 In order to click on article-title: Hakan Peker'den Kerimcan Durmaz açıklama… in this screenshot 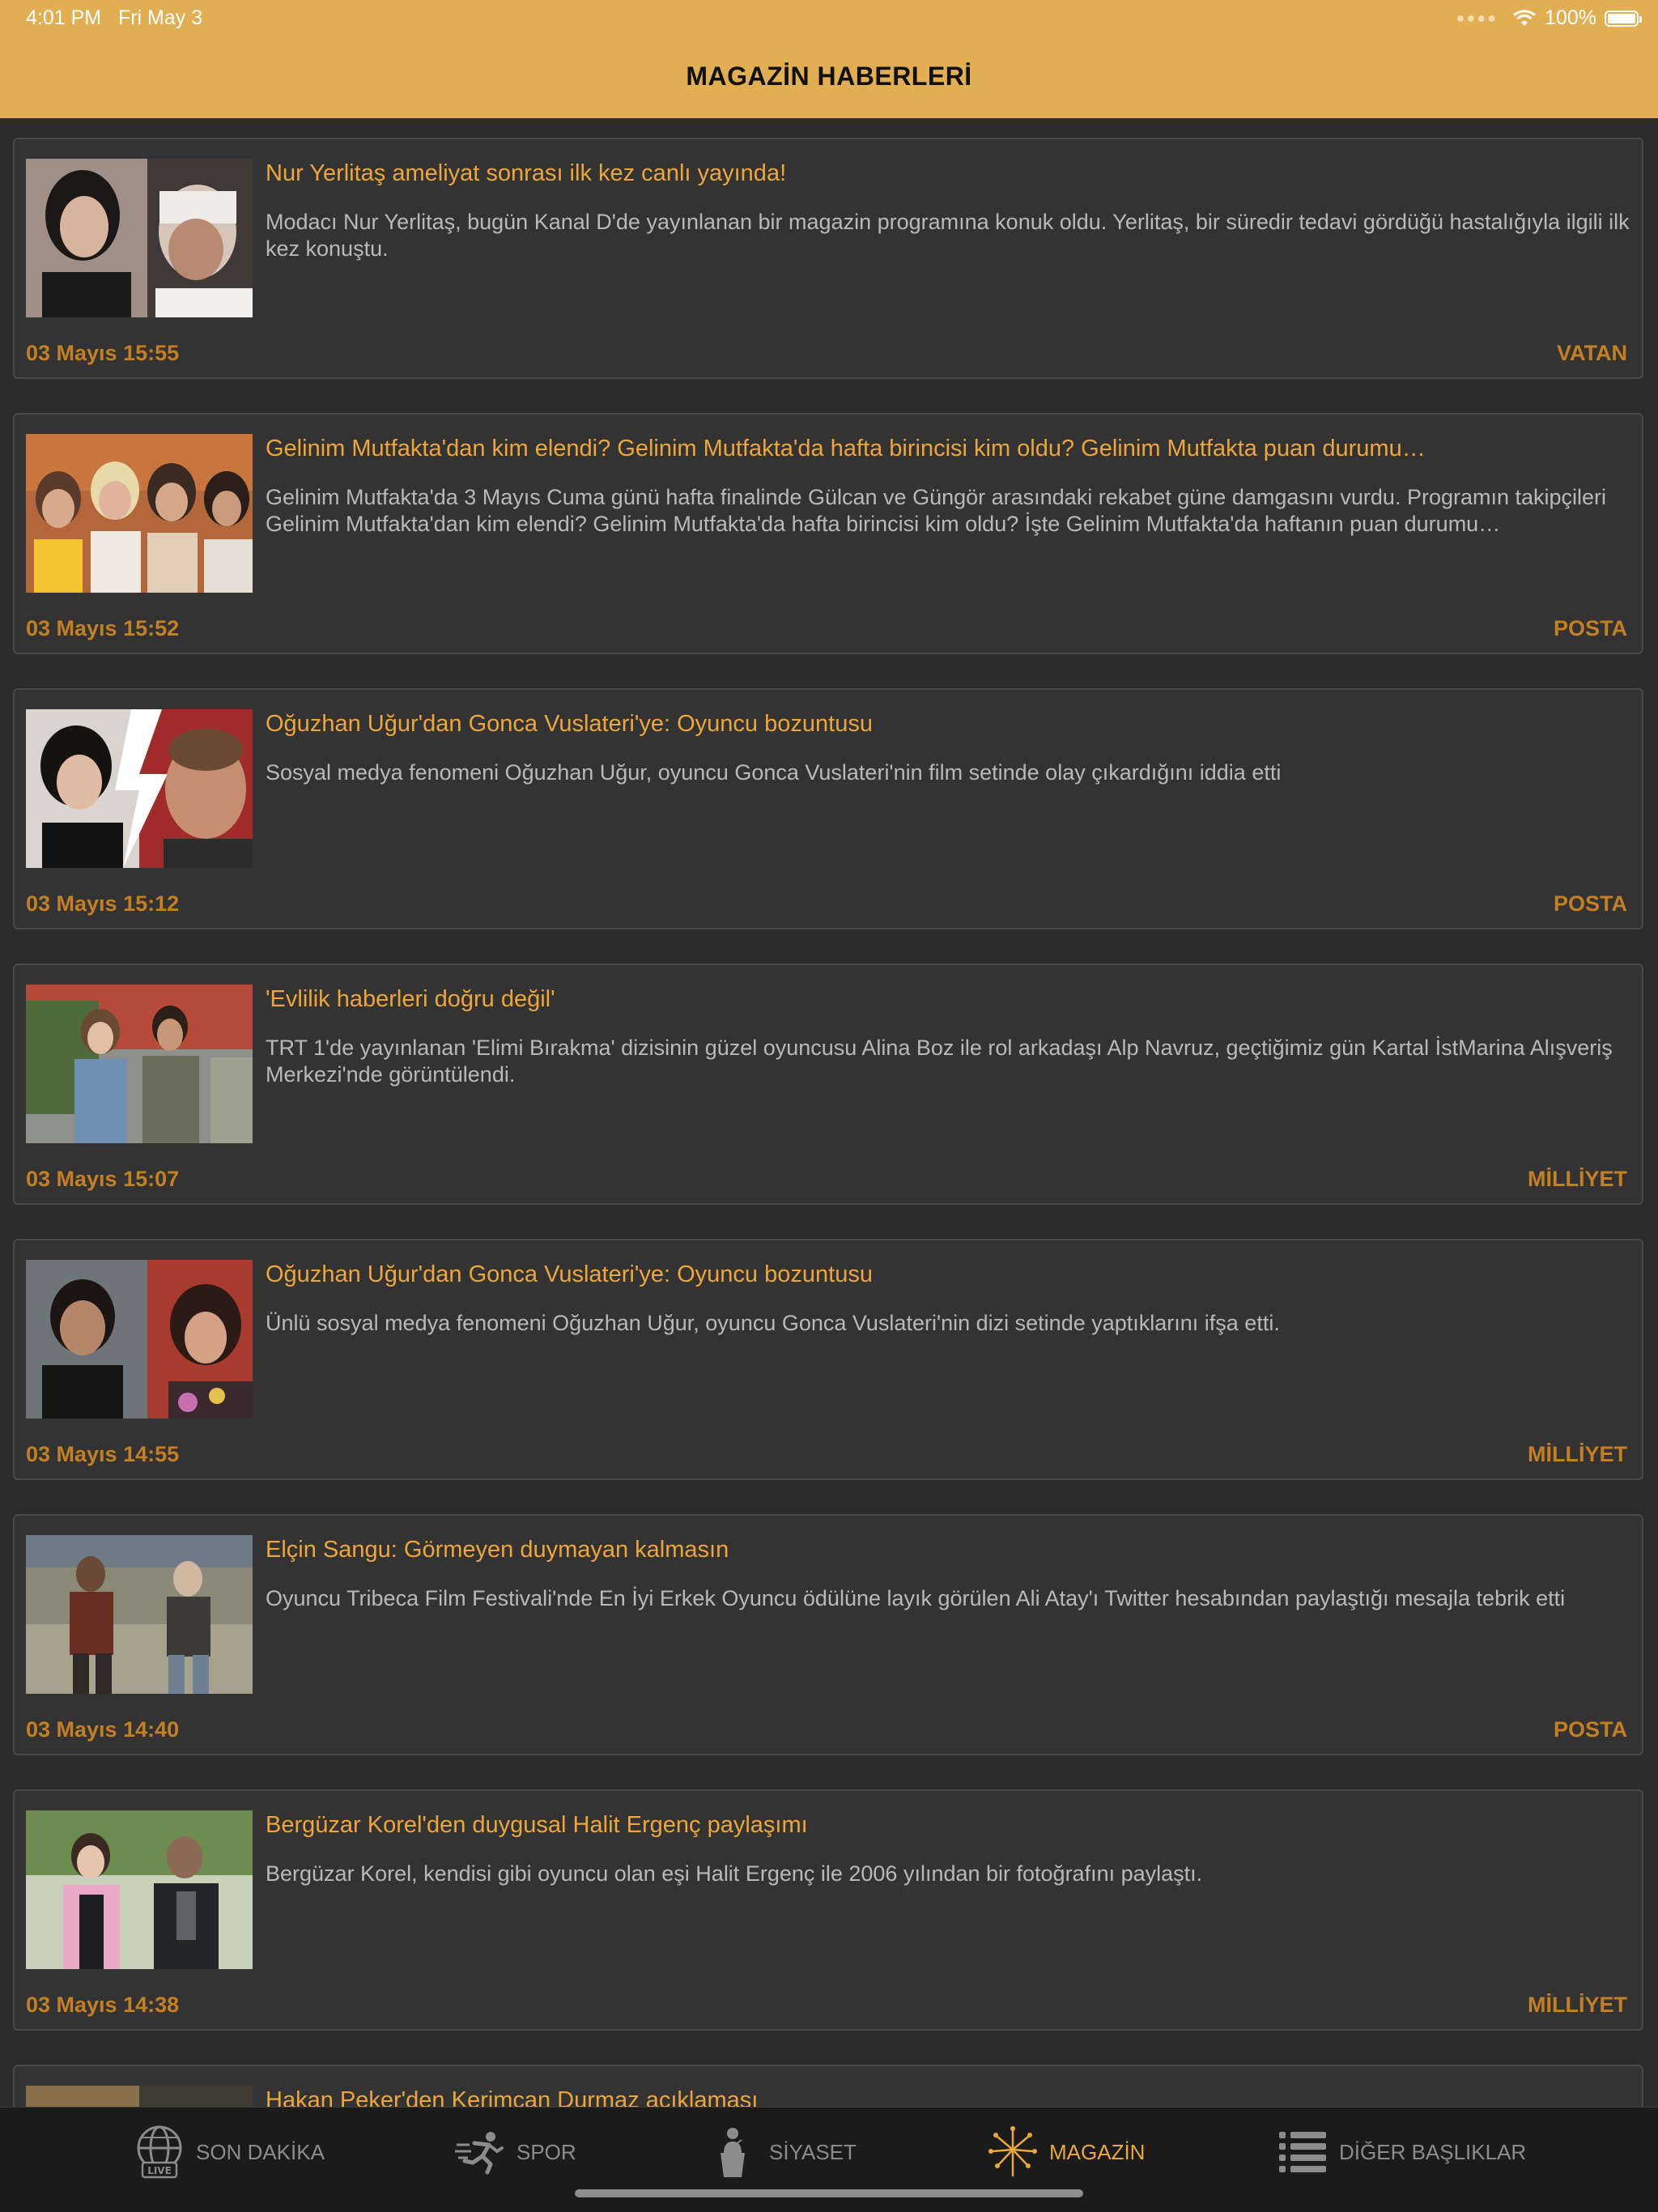, I will do `click(946, 2097)`.